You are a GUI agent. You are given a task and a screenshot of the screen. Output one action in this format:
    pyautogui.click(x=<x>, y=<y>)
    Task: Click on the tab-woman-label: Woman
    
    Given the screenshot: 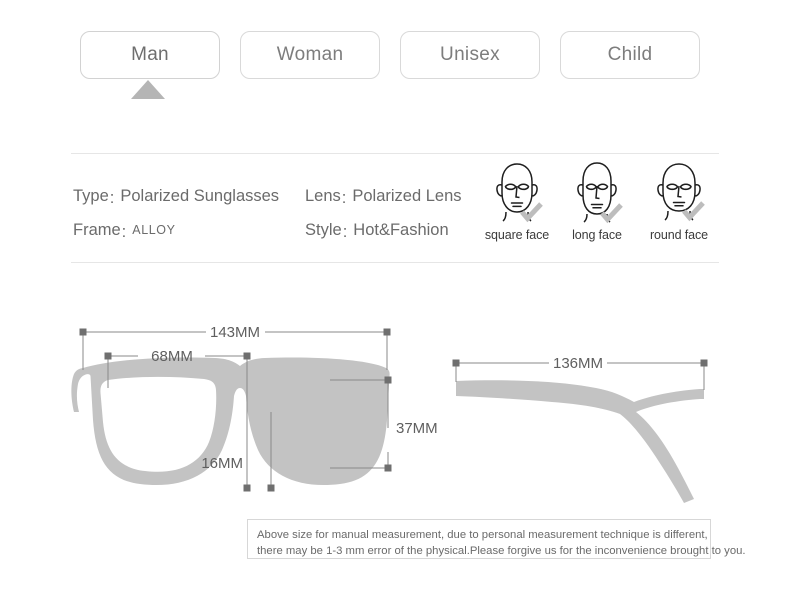 What is the action you would take?
    pyautogui.click(x=310, y=54)
    